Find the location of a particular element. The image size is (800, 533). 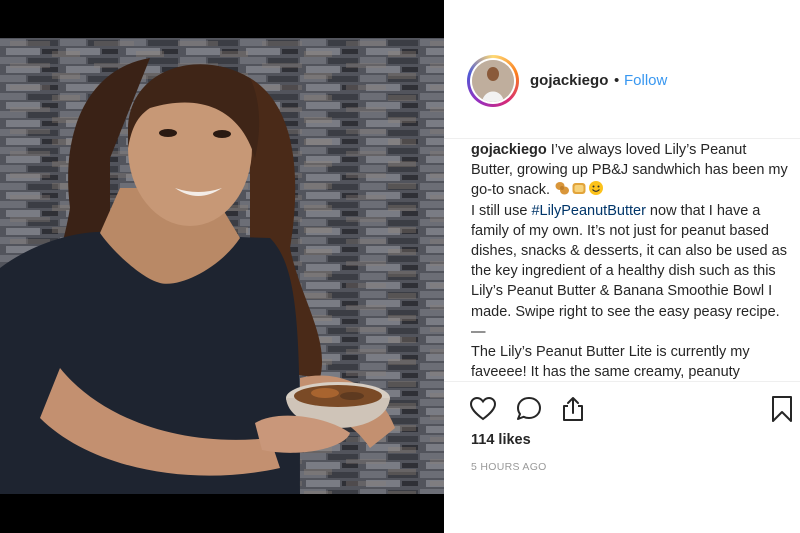

post-timestamp: 5 HOURS AGO is located at coordinates (509, 467).